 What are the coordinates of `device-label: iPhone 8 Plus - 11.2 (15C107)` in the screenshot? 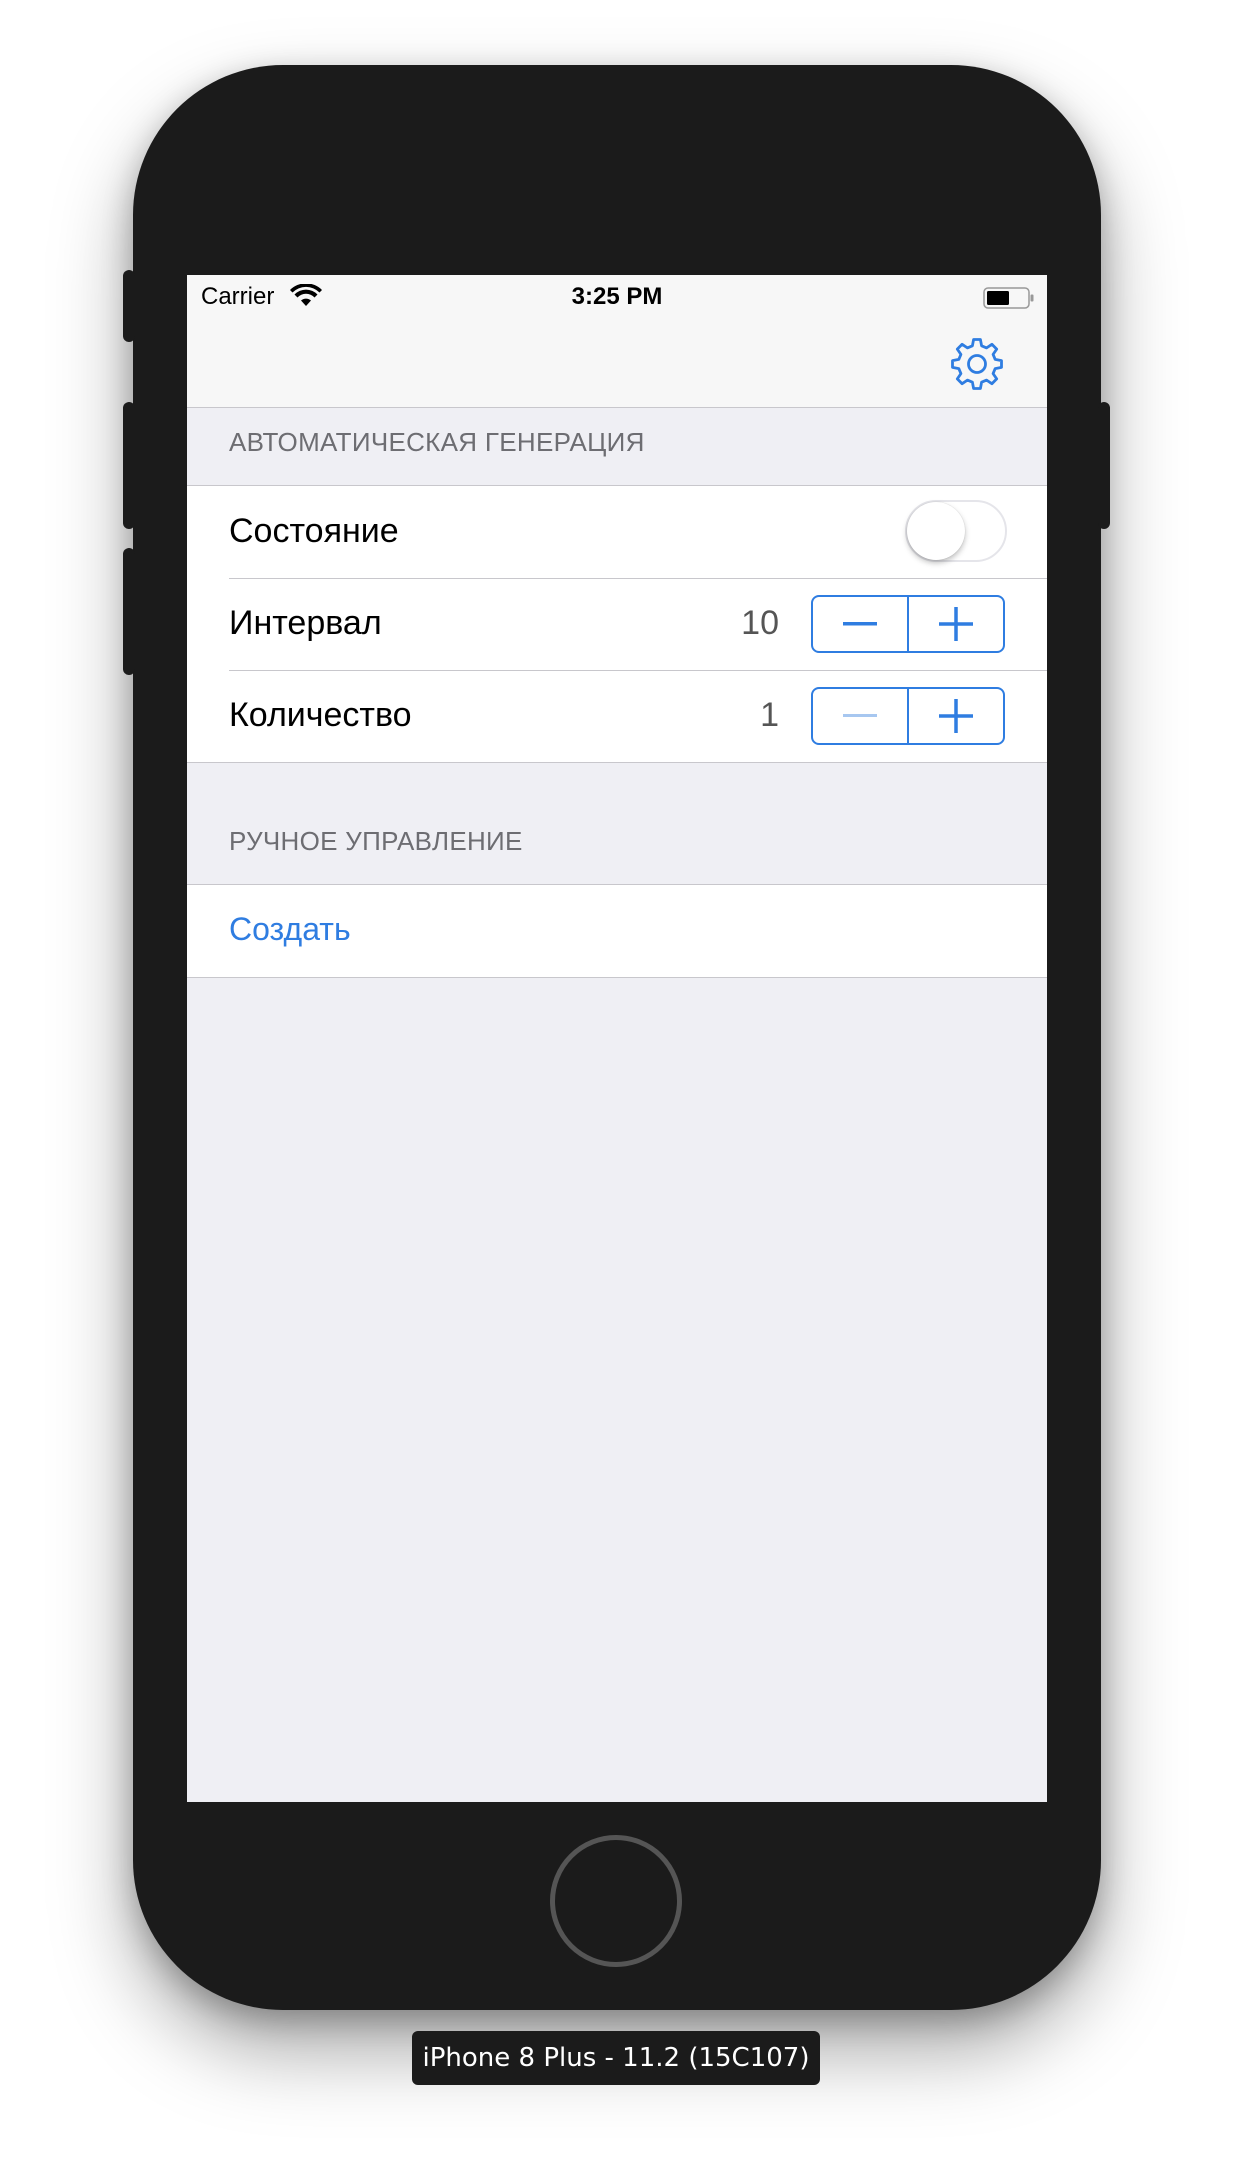 It's located at (616, 2058).